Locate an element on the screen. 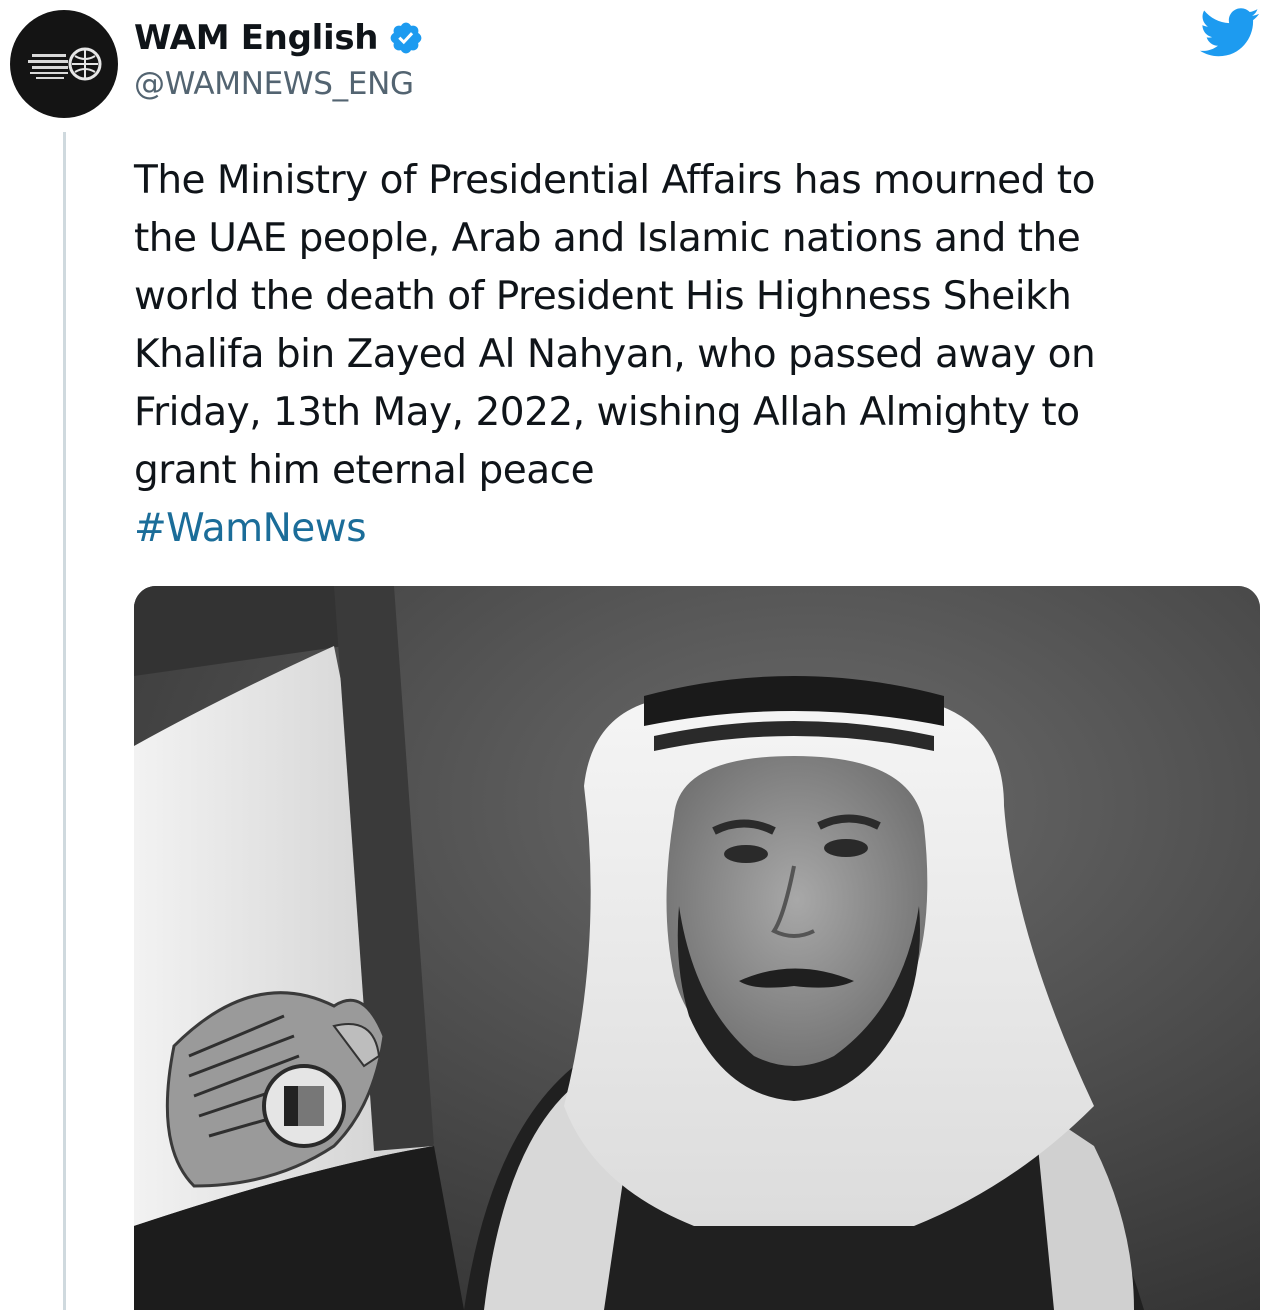 This screenshot has width=1280, height=1310. verified-badge-icon is located at coordinates (406, 38).